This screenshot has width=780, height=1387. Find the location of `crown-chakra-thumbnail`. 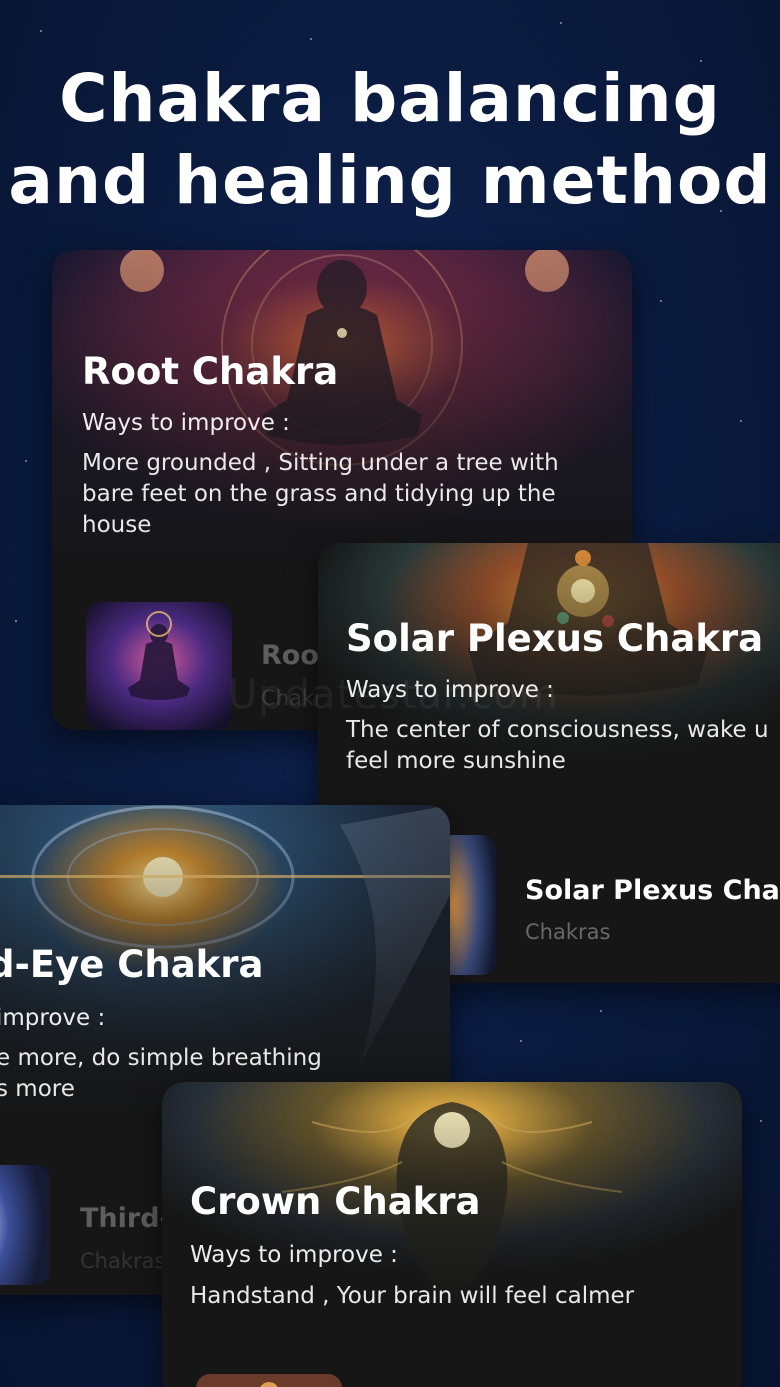

crown-chakra-thumbnail is located at coordinates (269, 1380).